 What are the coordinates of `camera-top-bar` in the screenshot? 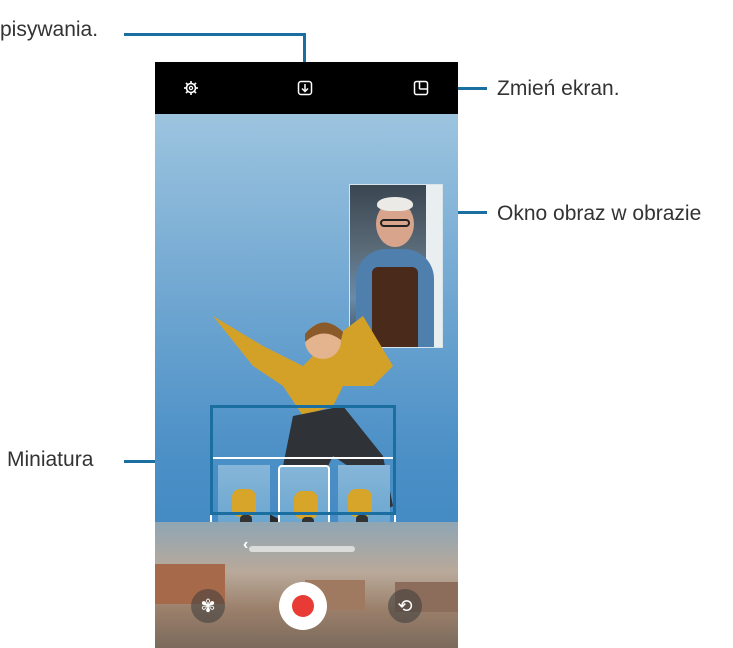 It's located at (306, 88).